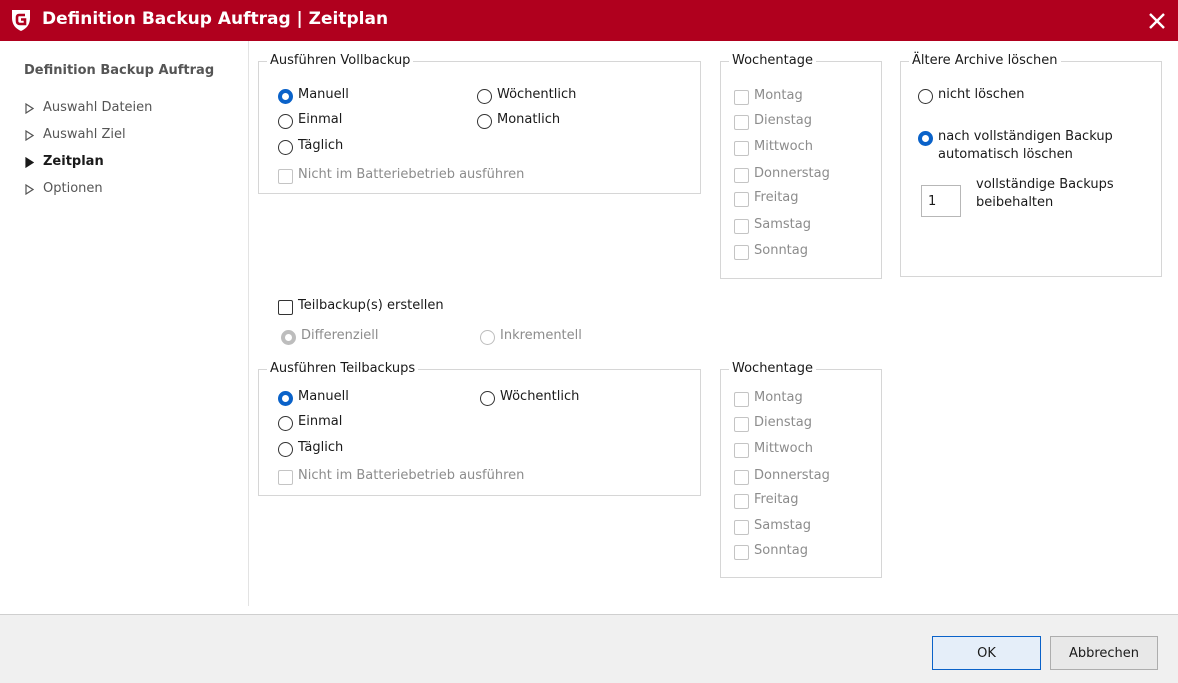 Image resolution: width=1178 pixels, height=683 pixels. I want to click on sidebar-item-zeitplan: Zeitplan, so click(129, 163).